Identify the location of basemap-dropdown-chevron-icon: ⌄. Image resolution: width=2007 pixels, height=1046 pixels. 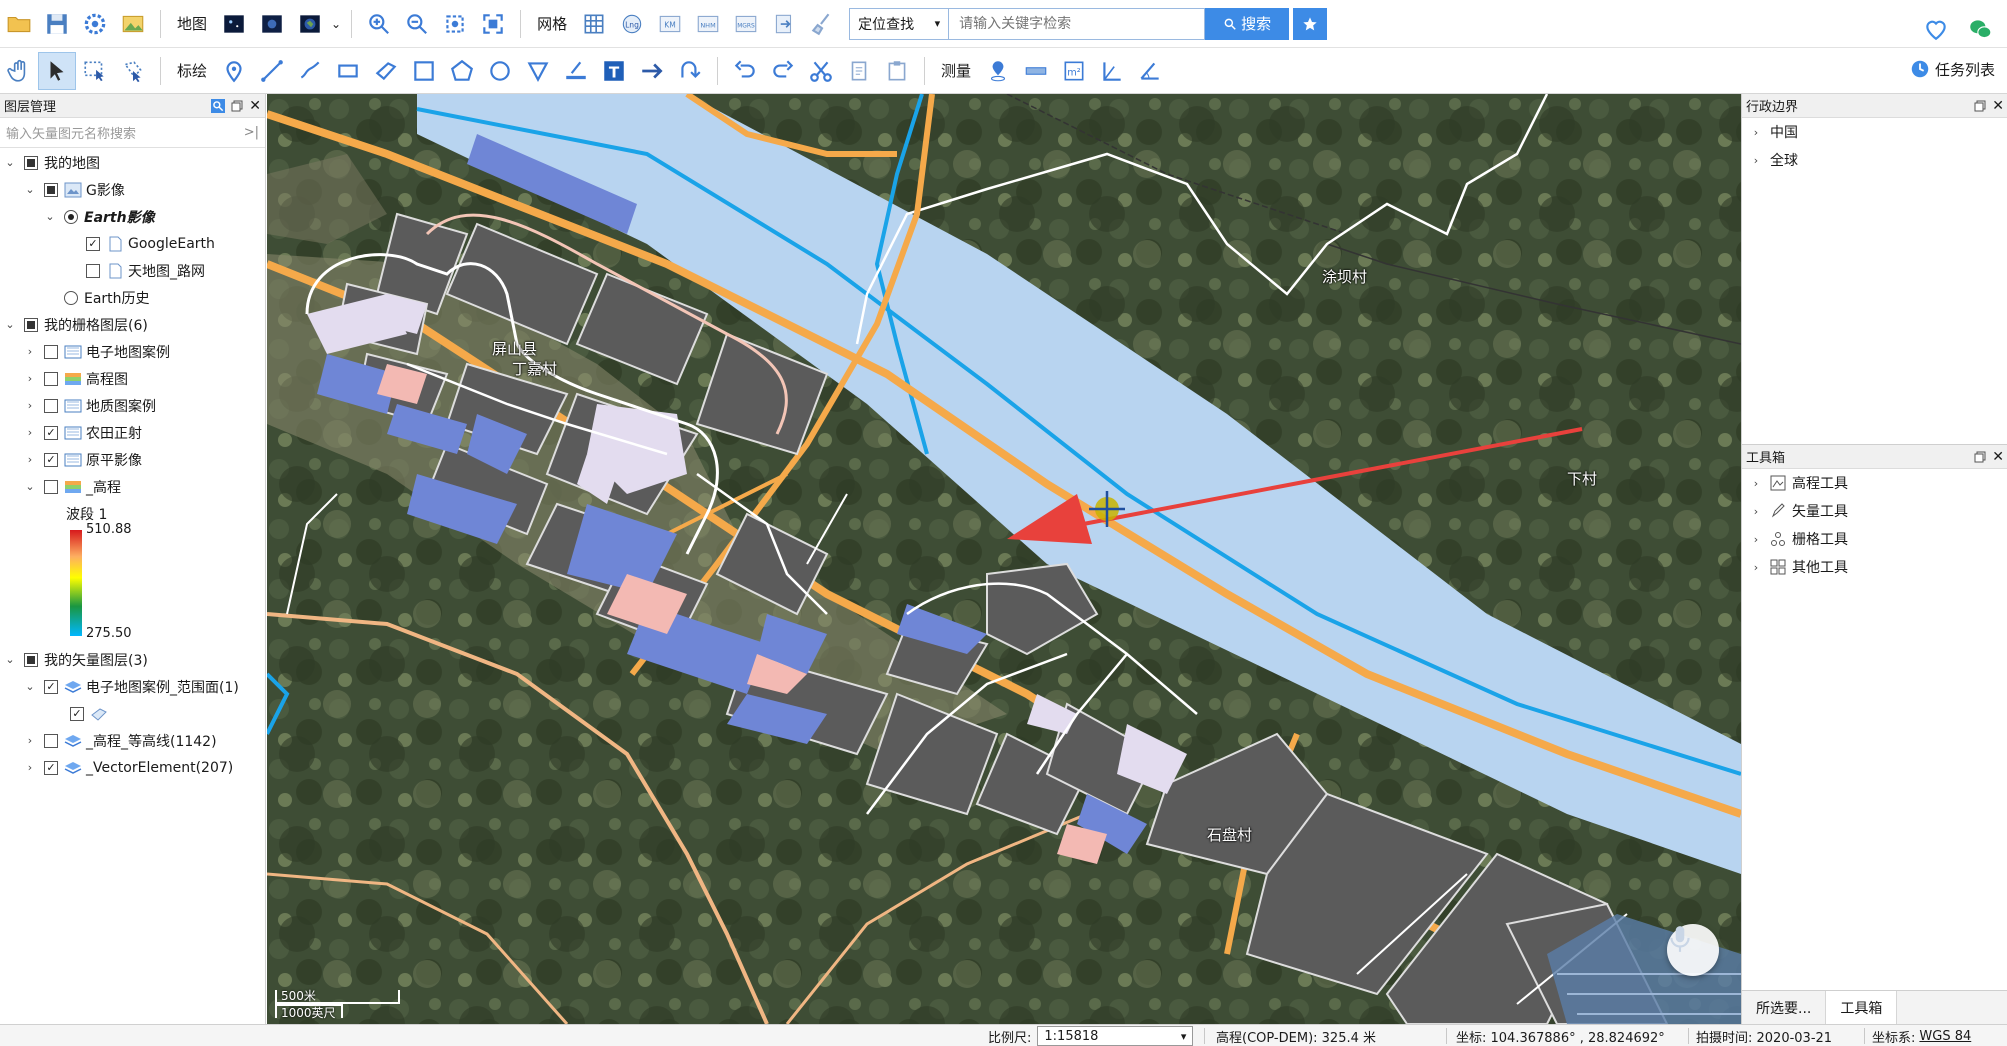
(336, 24).